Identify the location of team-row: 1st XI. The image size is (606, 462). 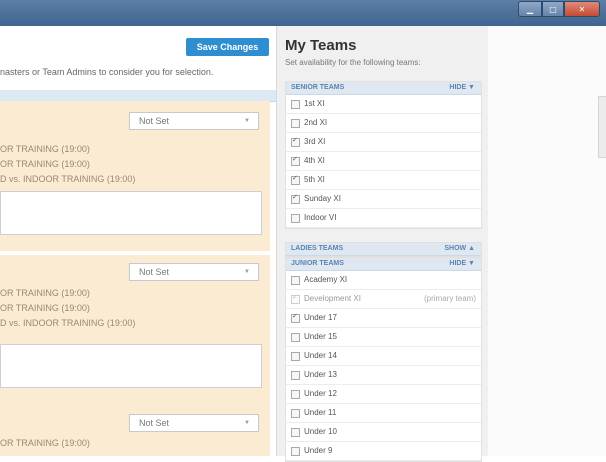
(383, 104).